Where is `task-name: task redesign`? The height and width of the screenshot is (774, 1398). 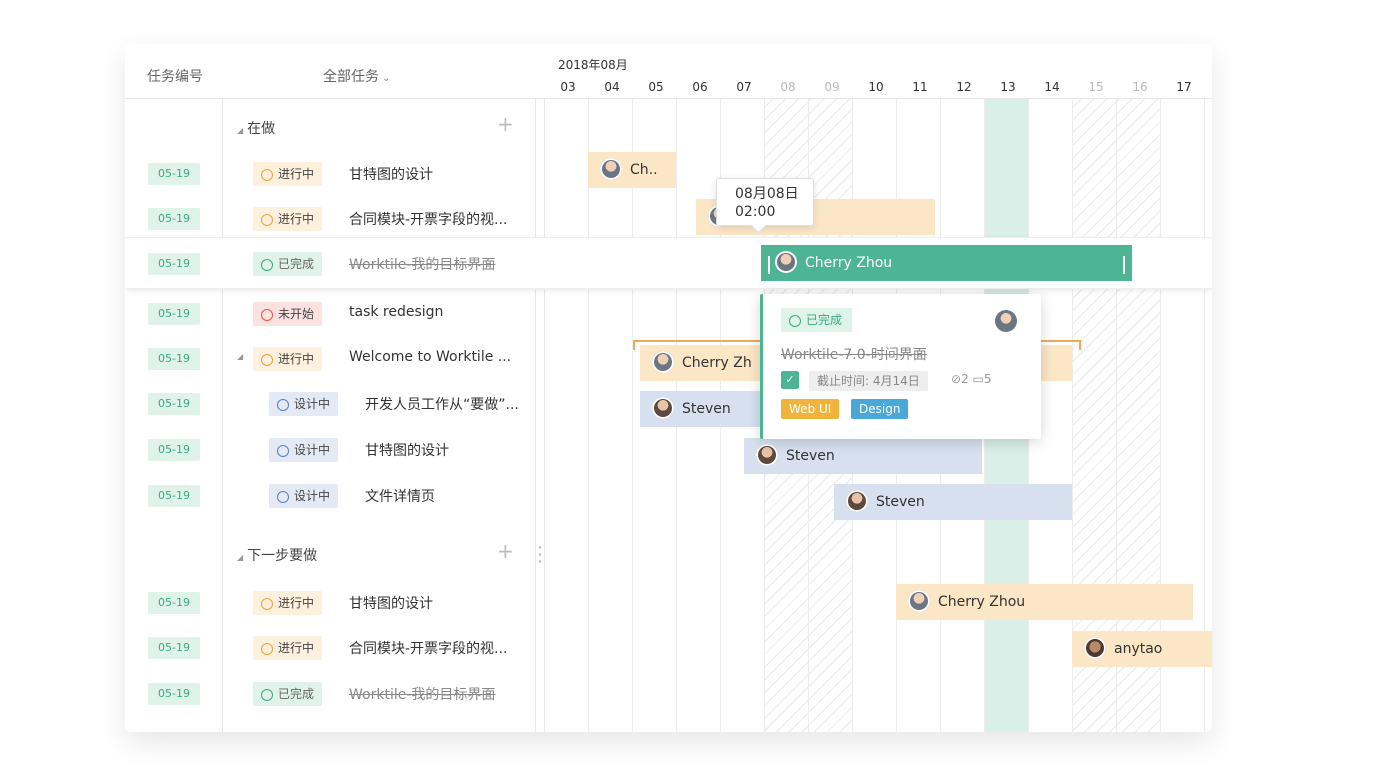
task-name: task redesign is located at coordinates (396, 312).